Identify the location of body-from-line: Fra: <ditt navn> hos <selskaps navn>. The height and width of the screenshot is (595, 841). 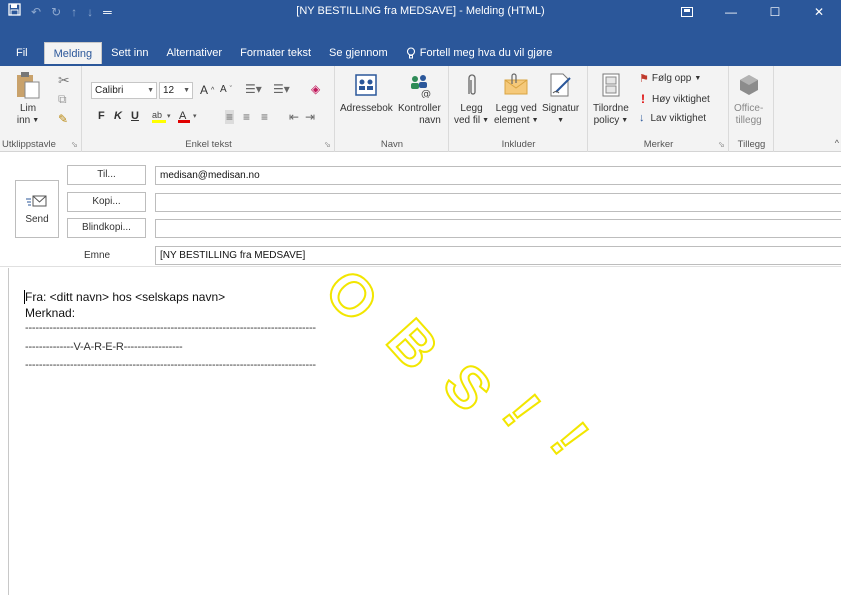
(125, 297).